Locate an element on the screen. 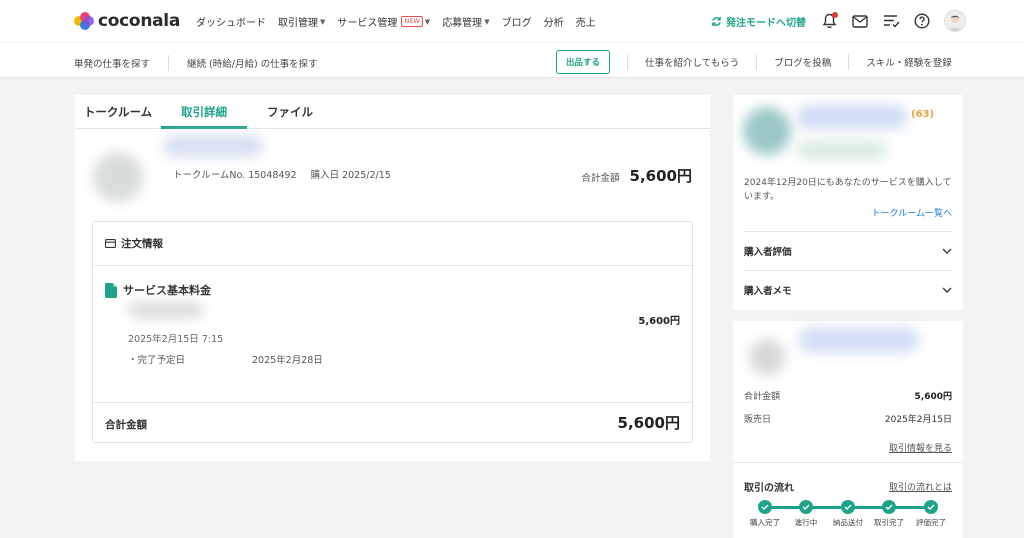 Image resolution: width=1024 pixels, height=538 pixels. flow-step-completed: 取引完了 is located at coordinates (889, 514).